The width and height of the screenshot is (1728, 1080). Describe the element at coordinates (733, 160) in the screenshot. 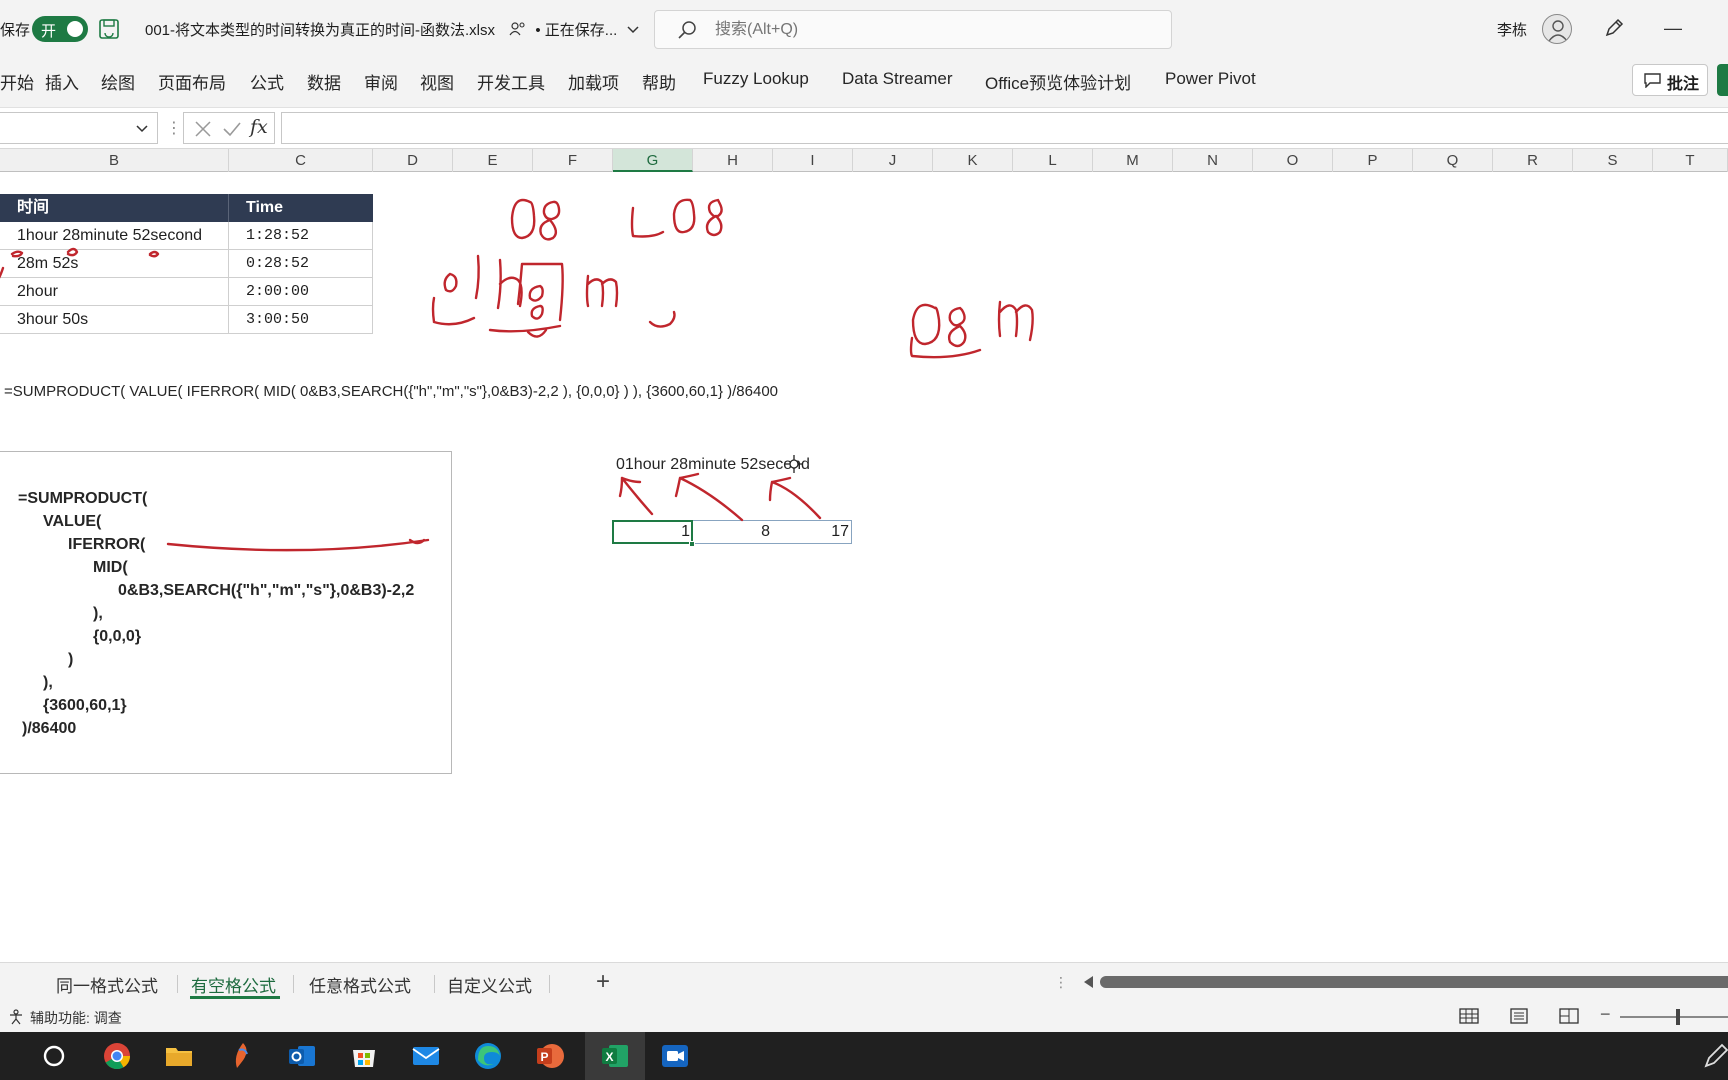

I see `column-header-h: H` at that location.